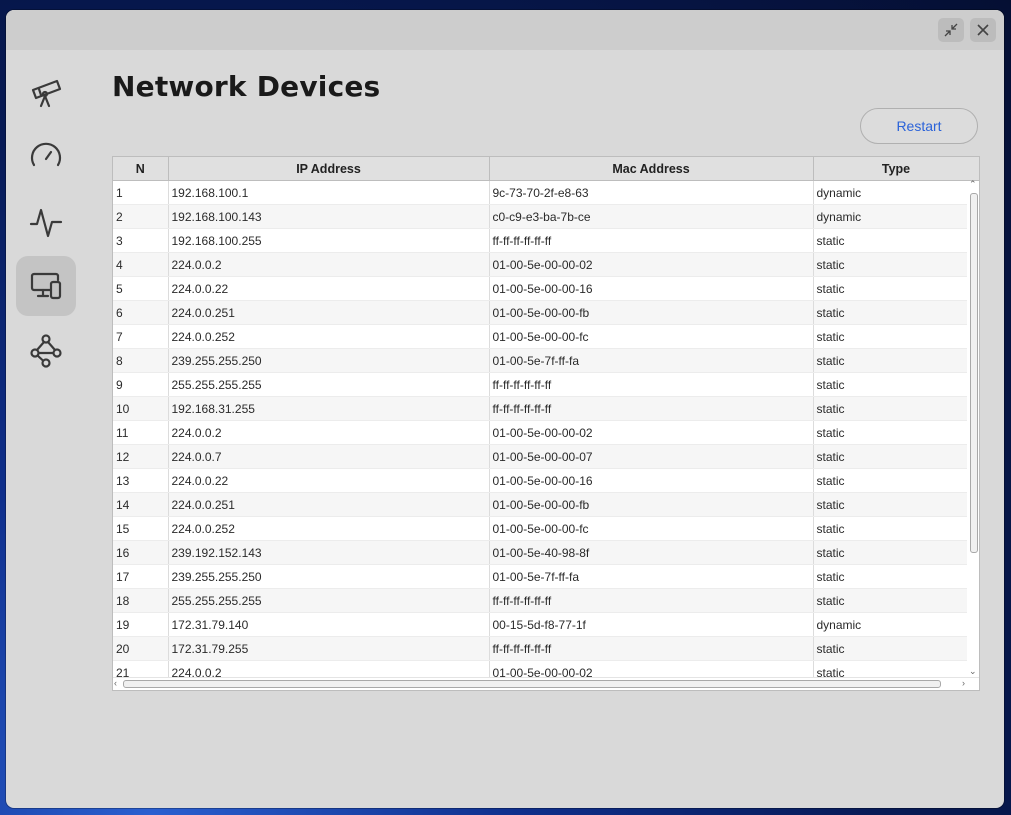 The image size is (1011, 815). I want to click on sidebar-item-speedometer, so click(46, 157).